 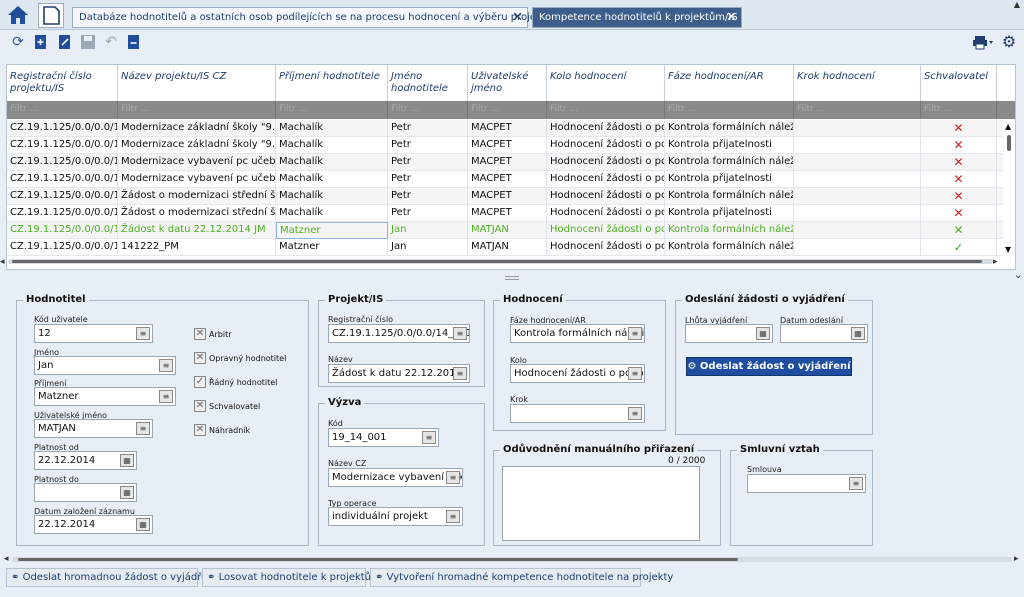 What do you see at coordinates (512, 278) in the screenshot?
I see `splitter-handle` at bounding box center [512, 278].